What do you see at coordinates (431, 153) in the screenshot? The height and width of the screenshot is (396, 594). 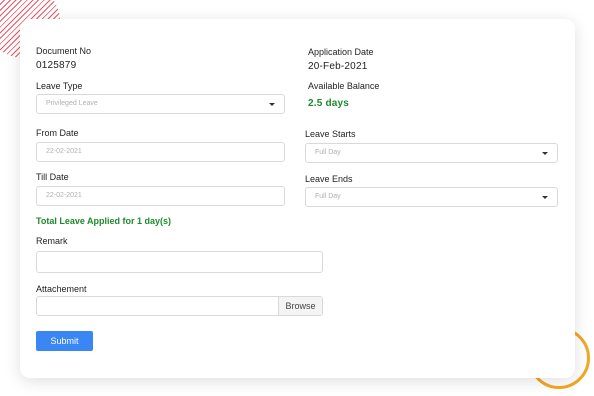 I see `leave-starts-select: Full Day` at bounding box center [431, 153].